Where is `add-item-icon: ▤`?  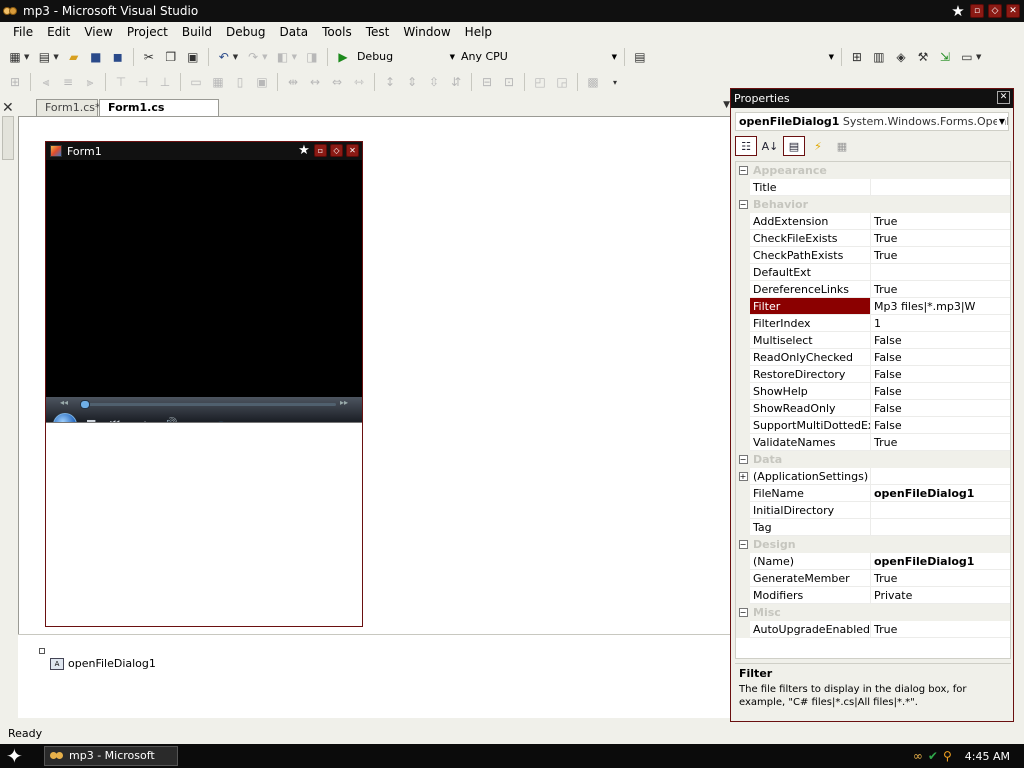 add-item-icon: ▤ is located at coordinates (44, 57).